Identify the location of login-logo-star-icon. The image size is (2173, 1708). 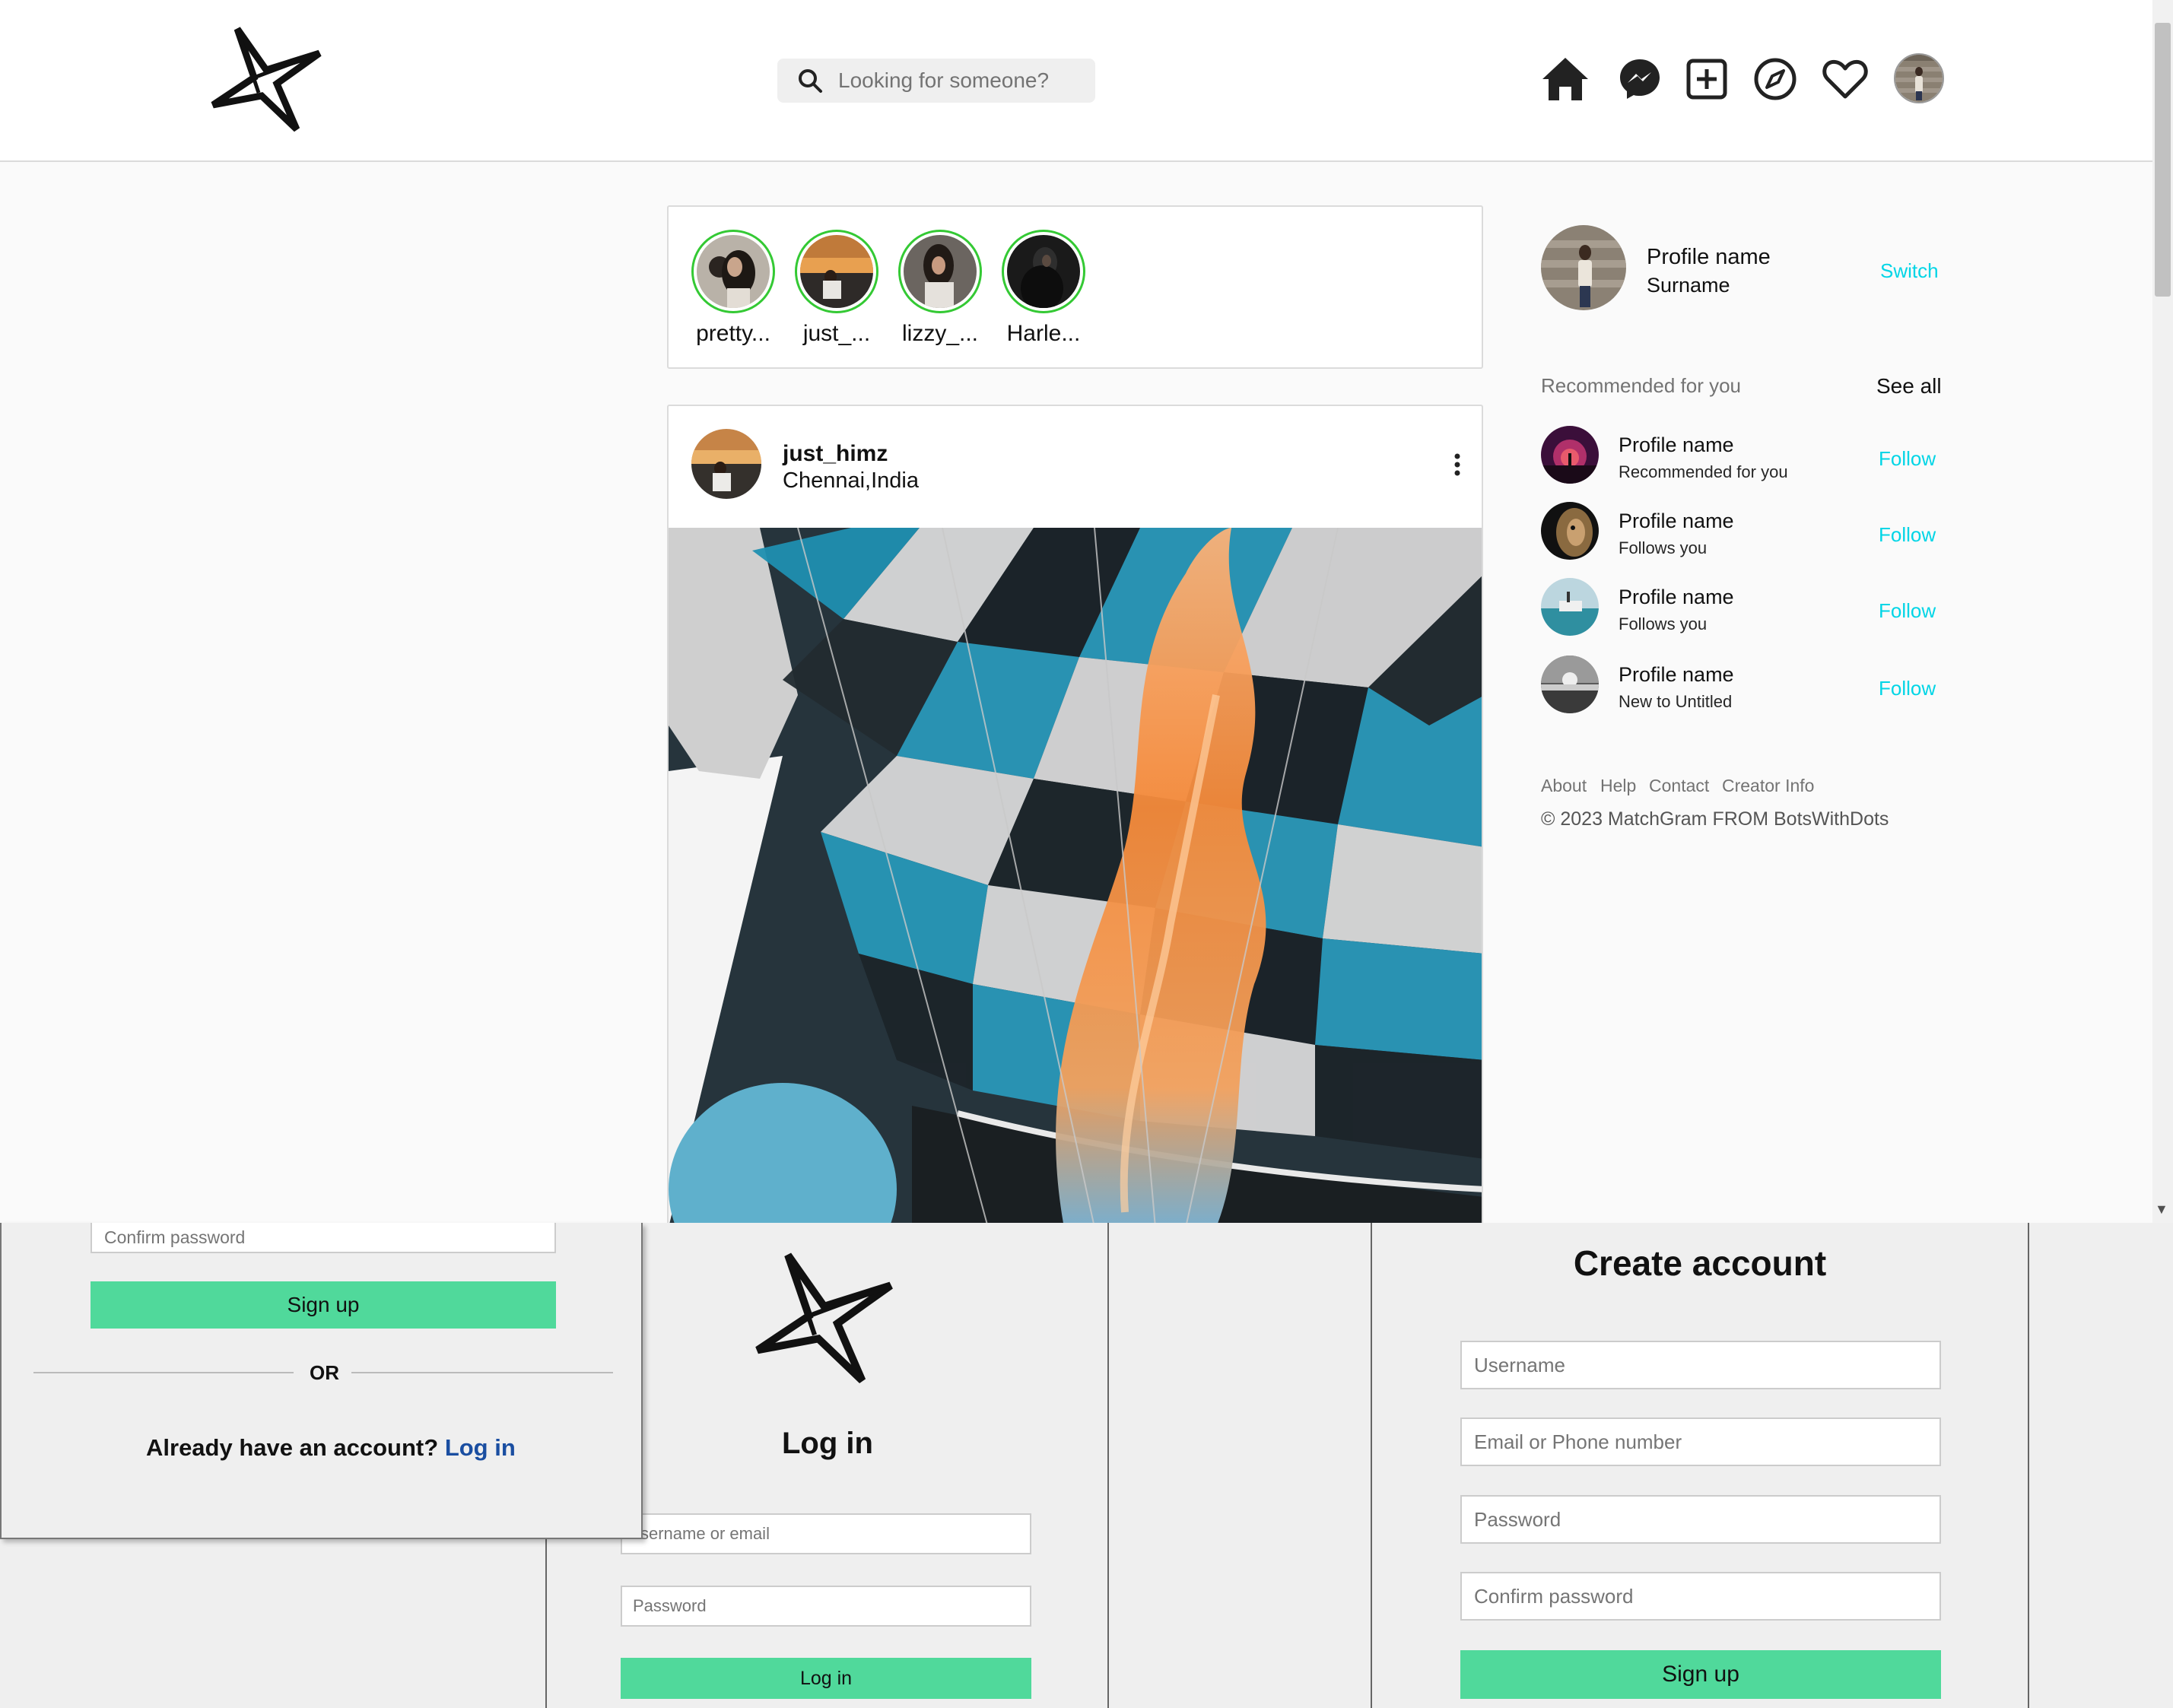
(824, 1318).